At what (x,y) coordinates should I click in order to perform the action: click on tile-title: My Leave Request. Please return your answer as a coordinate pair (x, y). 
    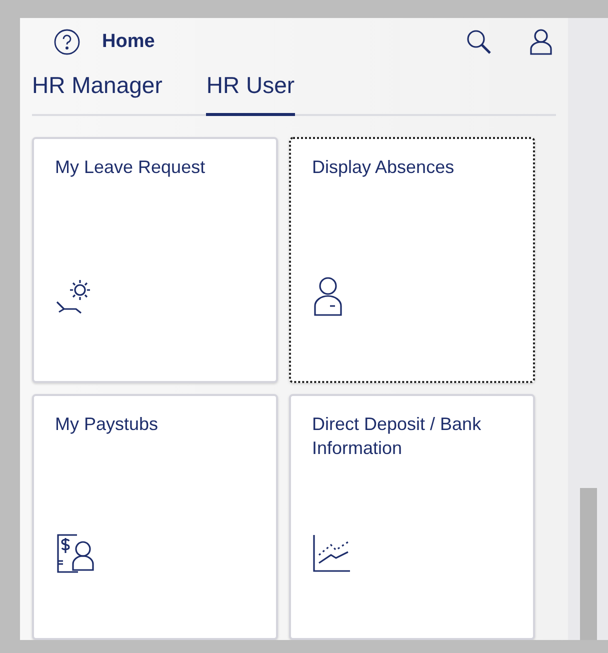
    Looking at the image, I should click on (130, 167).